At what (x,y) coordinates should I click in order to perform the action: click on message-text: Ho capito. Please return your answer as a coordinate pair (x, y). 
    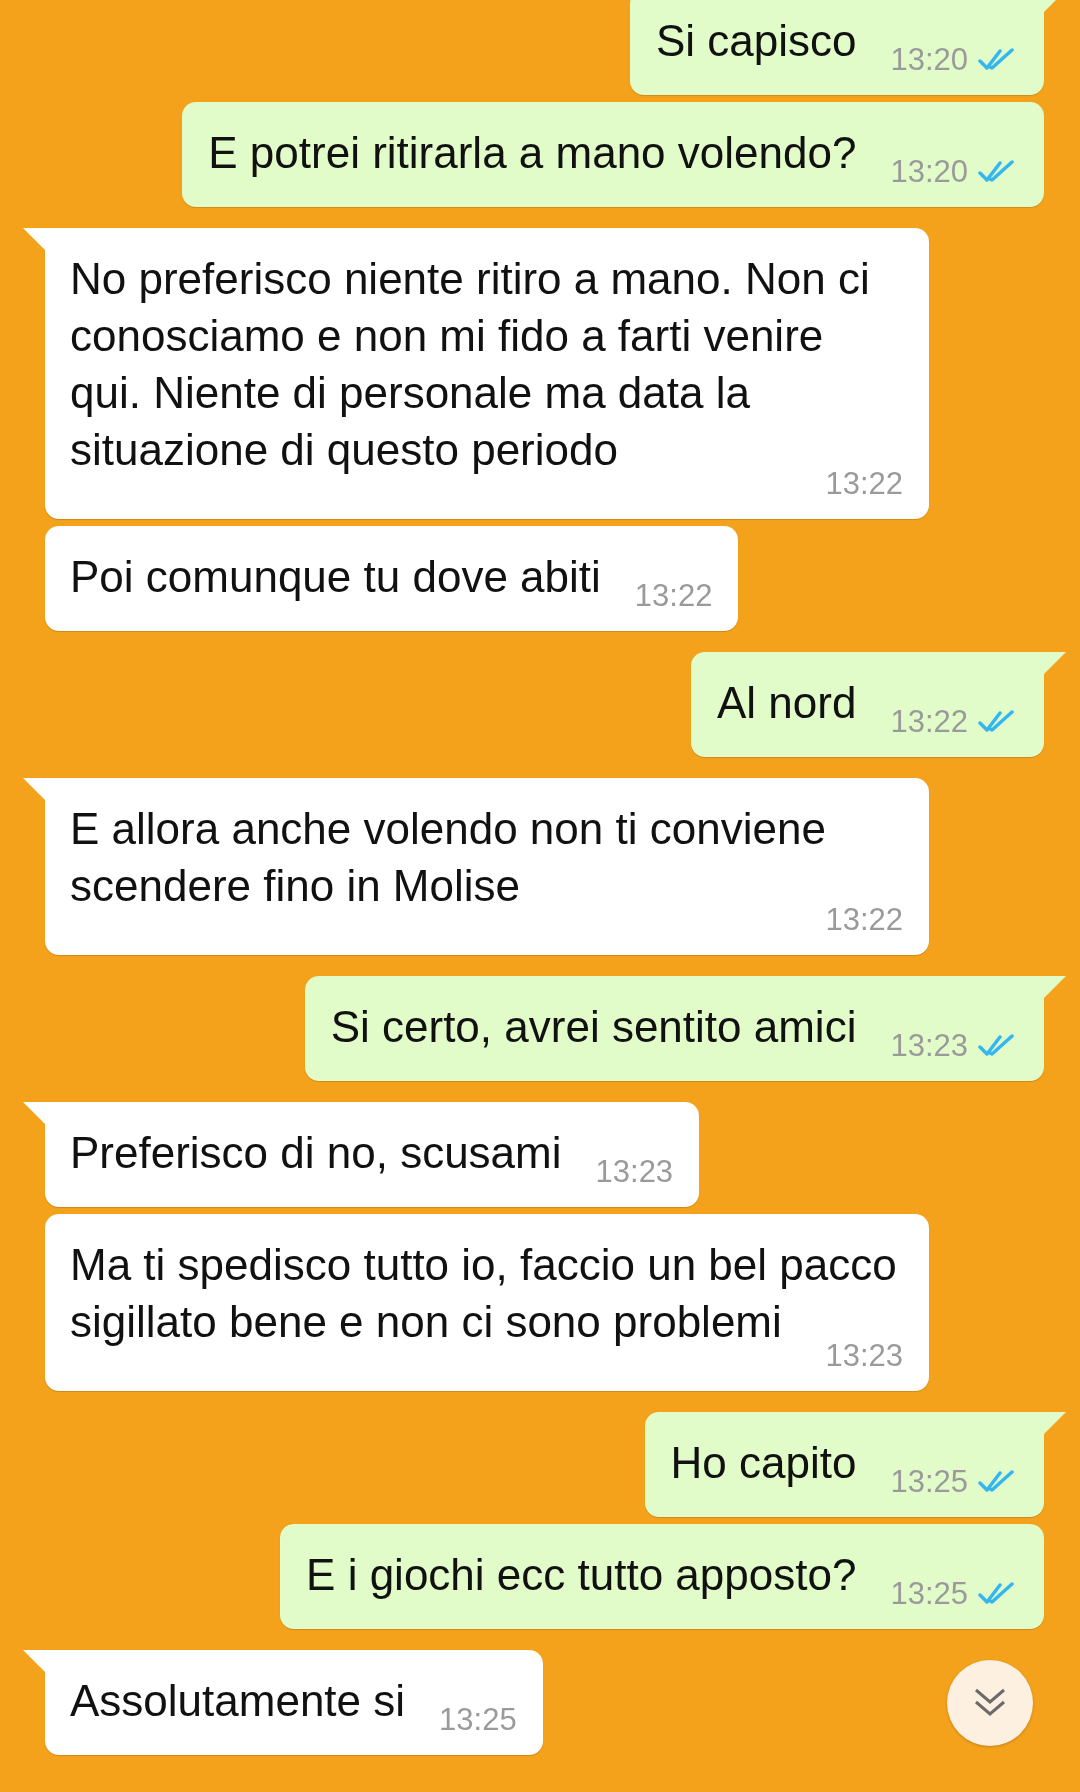
    Looking at the image, I should click on (763, 1463).